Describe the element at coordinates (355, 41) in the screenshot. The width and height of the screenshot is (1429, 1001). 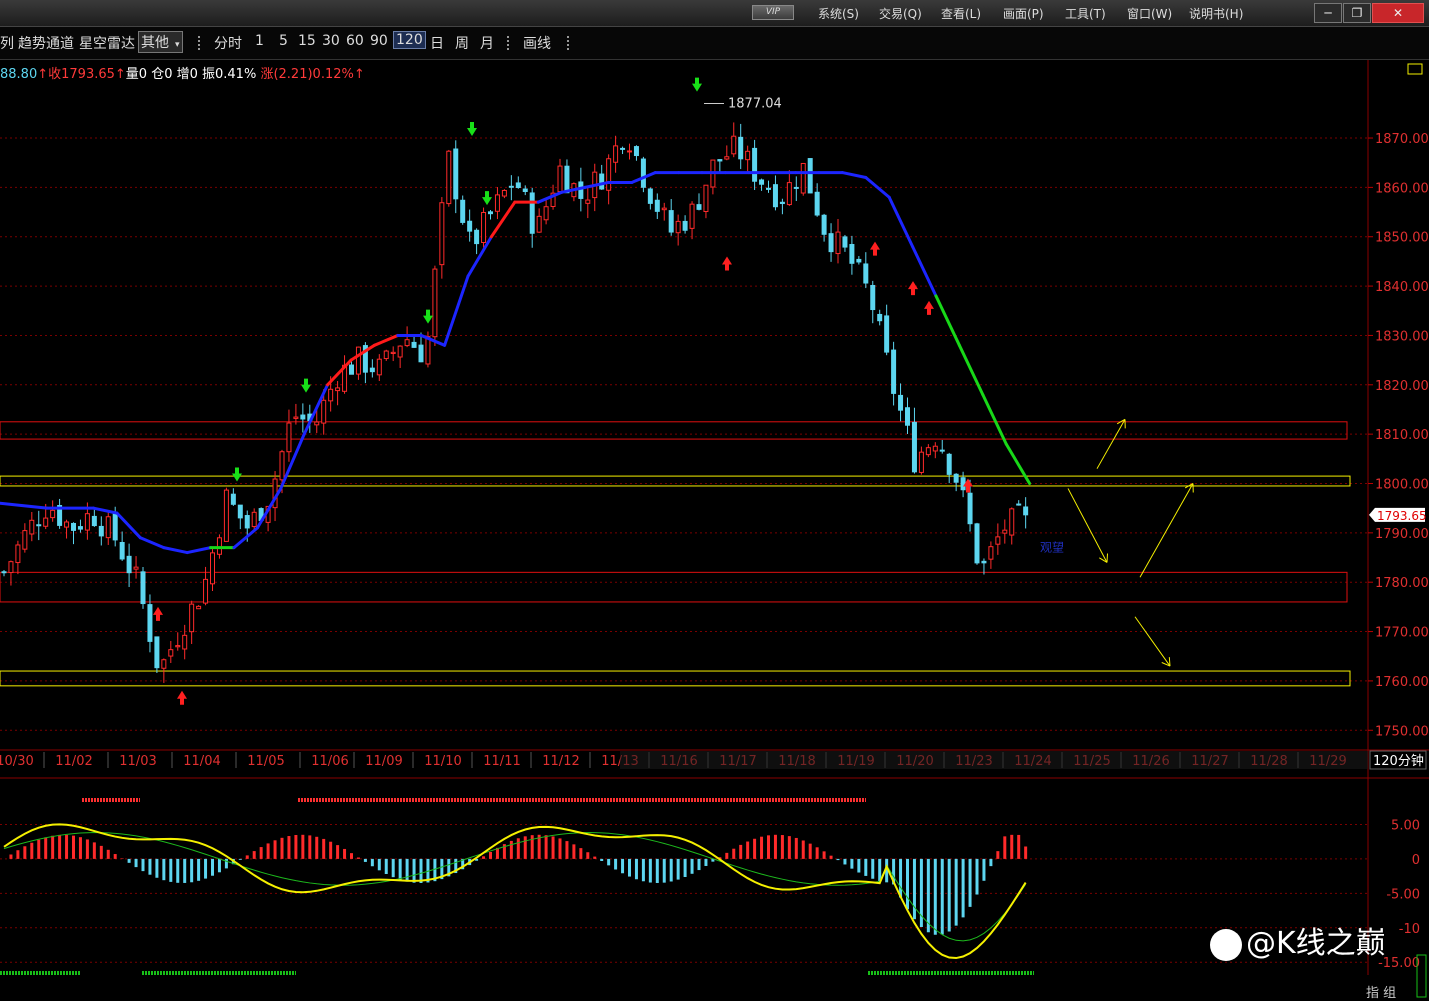
I see `period-60: 60` at that location.